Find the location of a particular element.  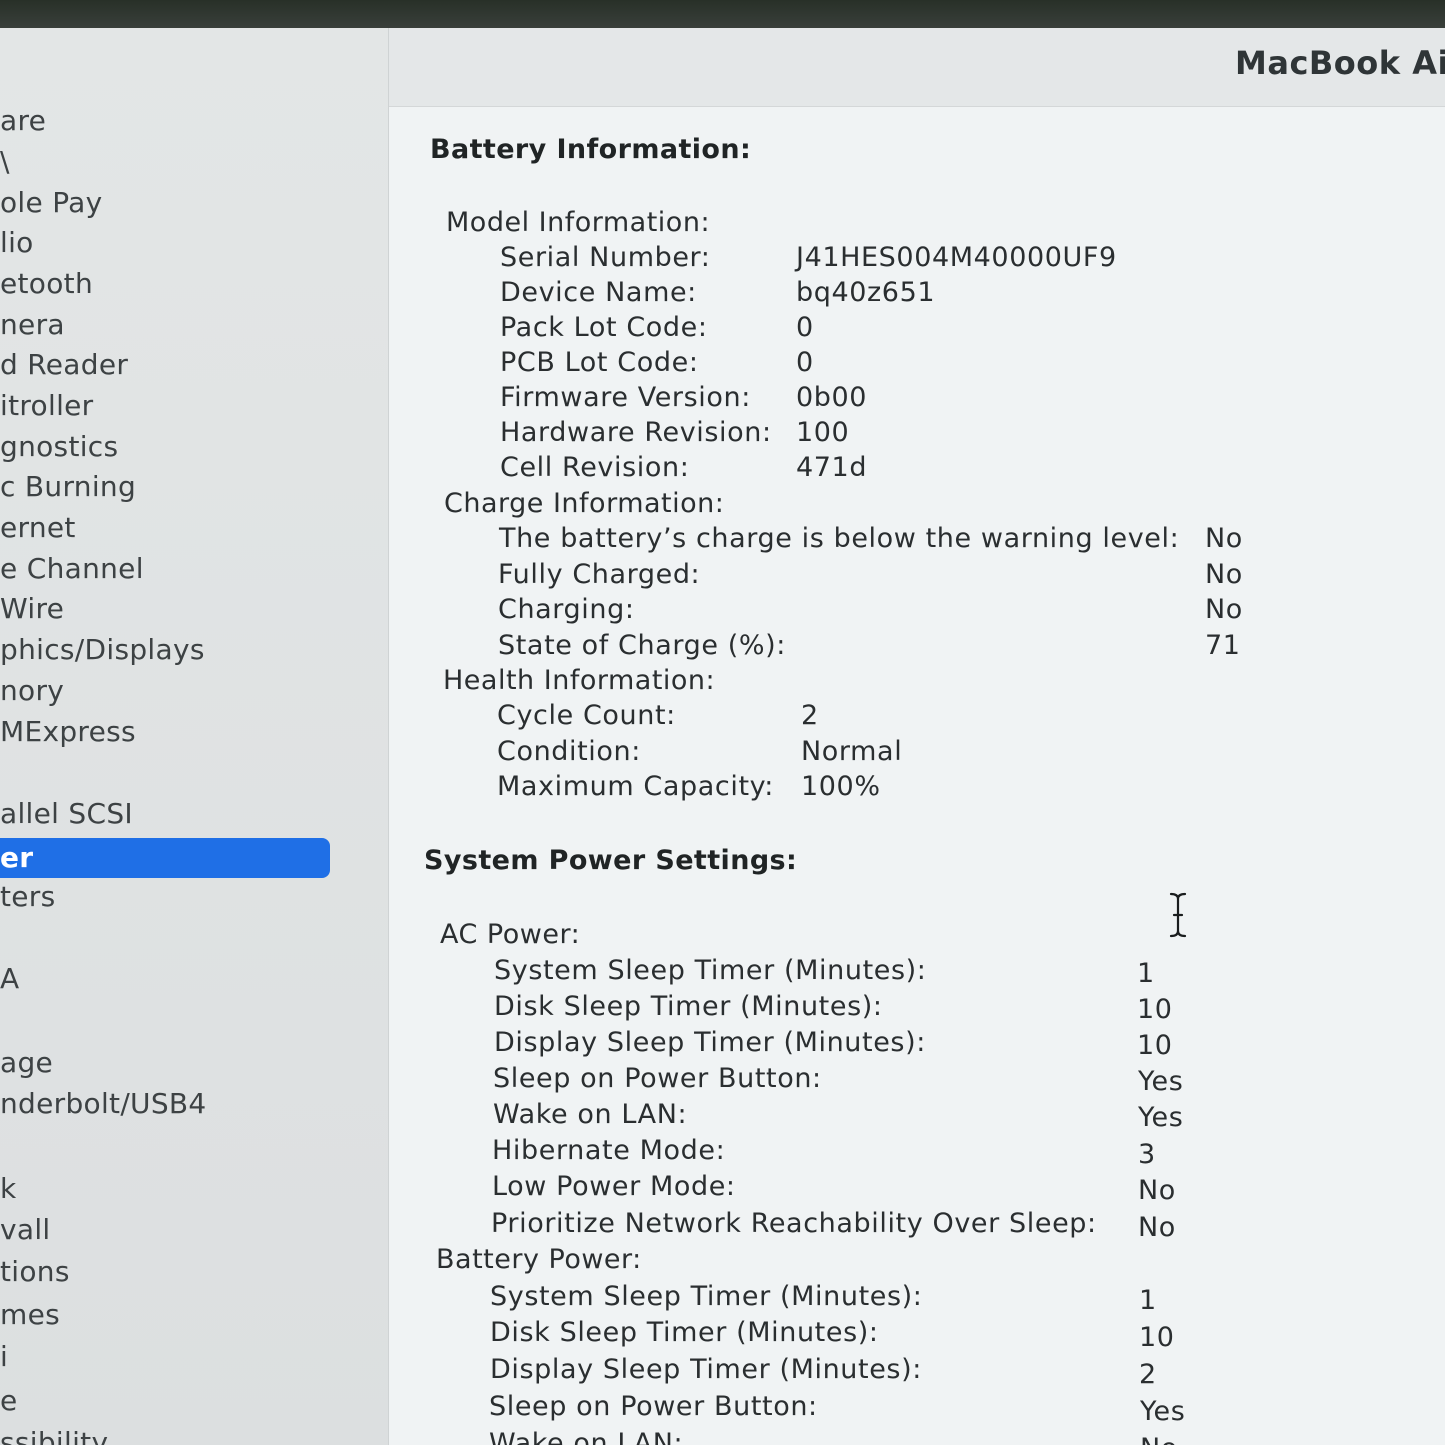

sidebar-item-volumes: mes is located at coordinates (30, 1314).